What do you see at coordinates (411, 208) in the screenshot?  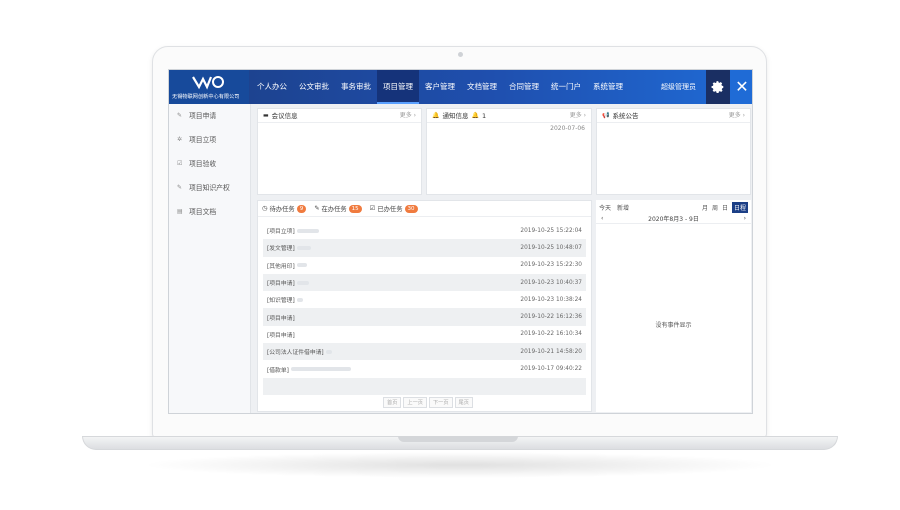 I see `count-badge: 30` at bounding box center [411, 208].